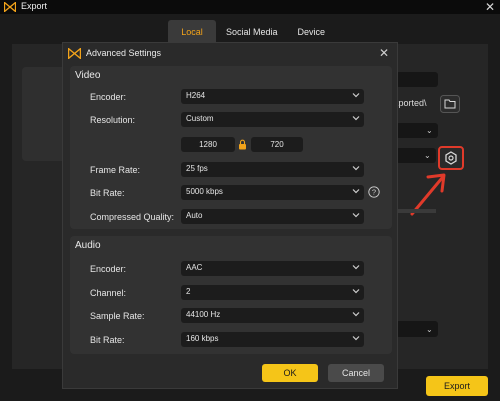 This screenshot has height=401, width=500. I want to click on title-bar: Export ✕, so click(250, 7).